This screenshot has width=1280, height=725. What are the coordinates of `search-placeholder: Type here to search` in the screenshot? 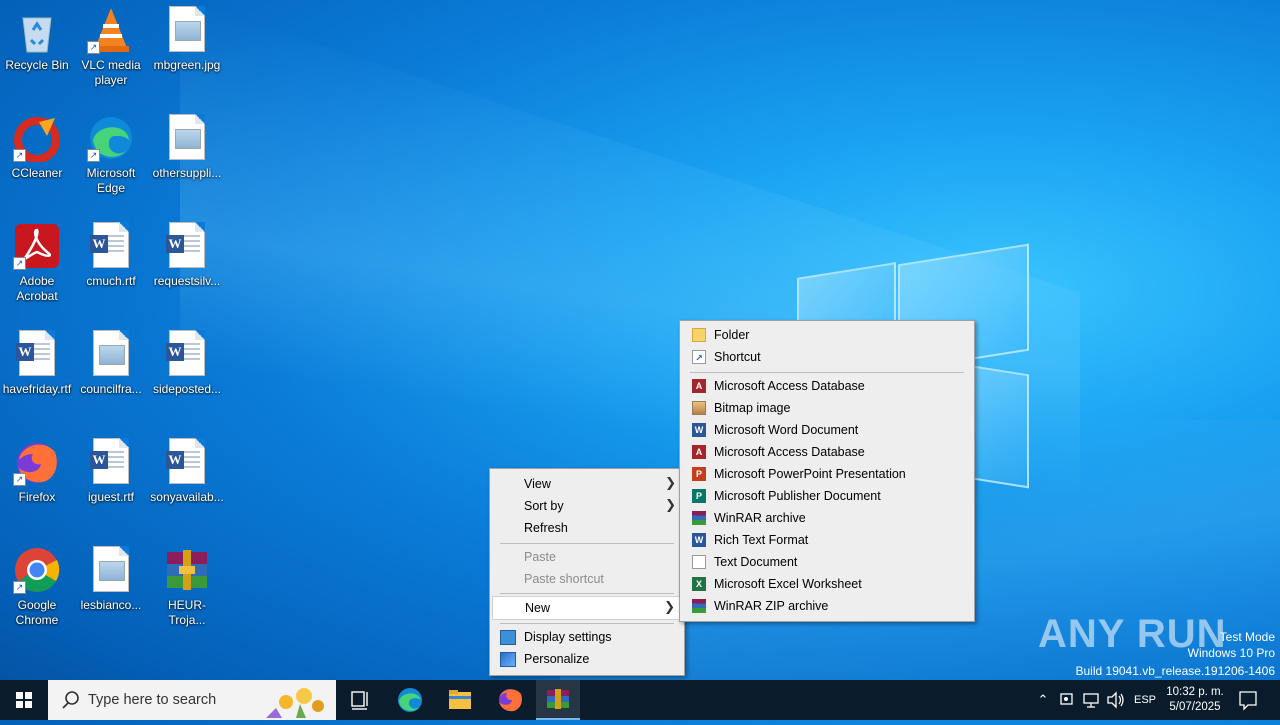 It's located at (152, 700).